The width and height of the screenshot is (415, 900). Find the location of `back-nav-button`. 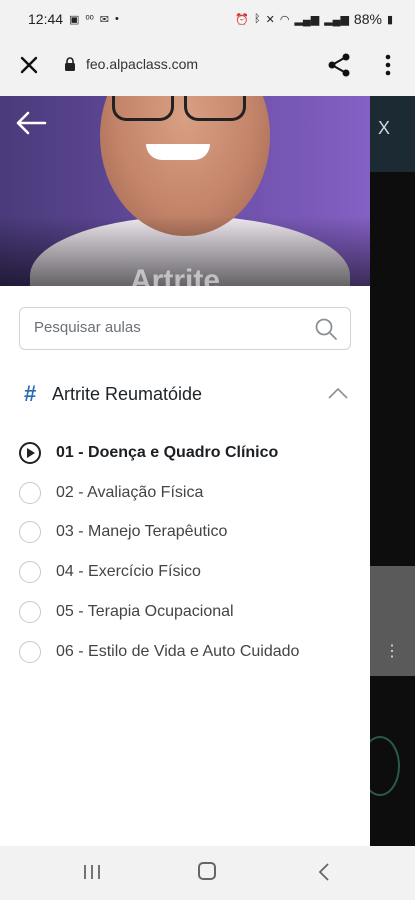

back-nav-button is located at coordinates (324, 872).